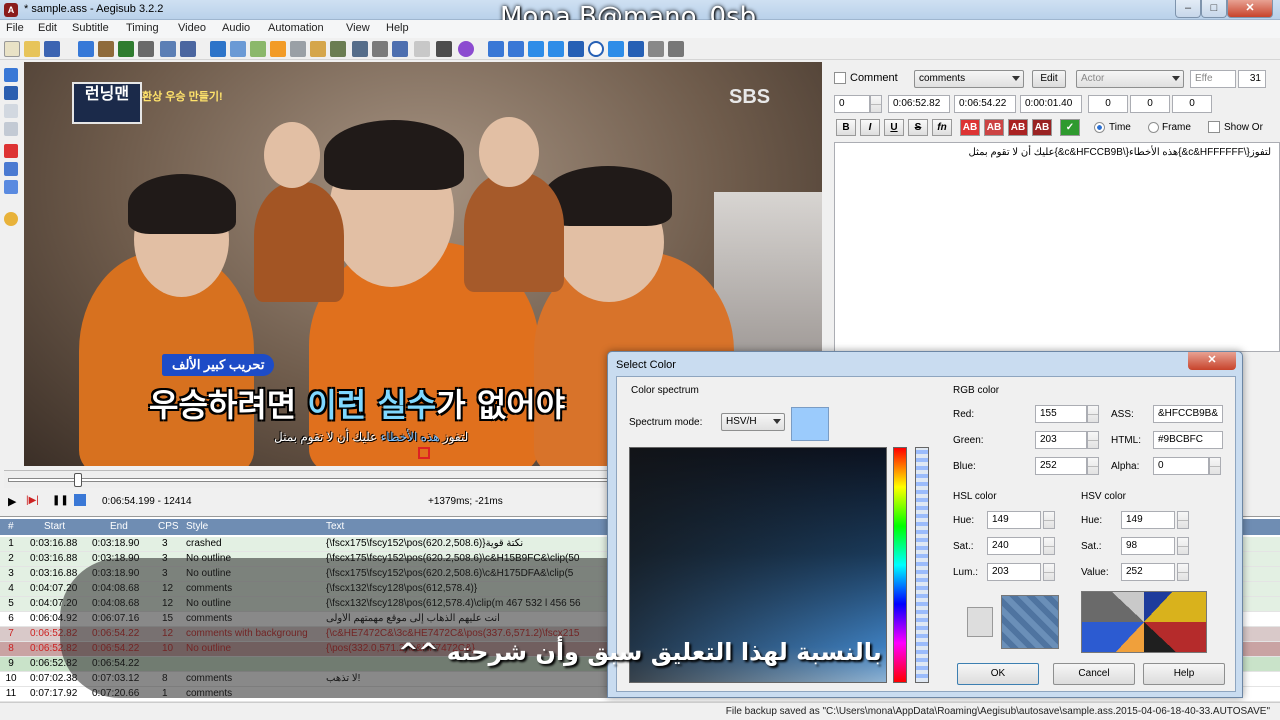  What do you see at coordinates (466, 49) in the screenshot?
I see `options-icon` at bounding box center [466, 49].